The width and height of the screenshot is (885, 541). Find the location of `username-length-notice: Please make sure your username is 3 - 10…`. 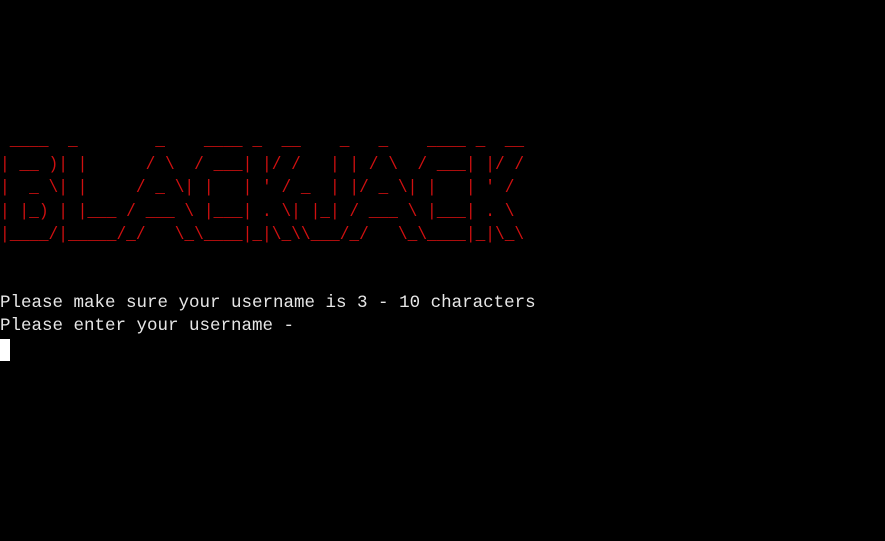

username-length-notice: Please make sure your username is 3 - 10… is located at coordinates (268, 303).